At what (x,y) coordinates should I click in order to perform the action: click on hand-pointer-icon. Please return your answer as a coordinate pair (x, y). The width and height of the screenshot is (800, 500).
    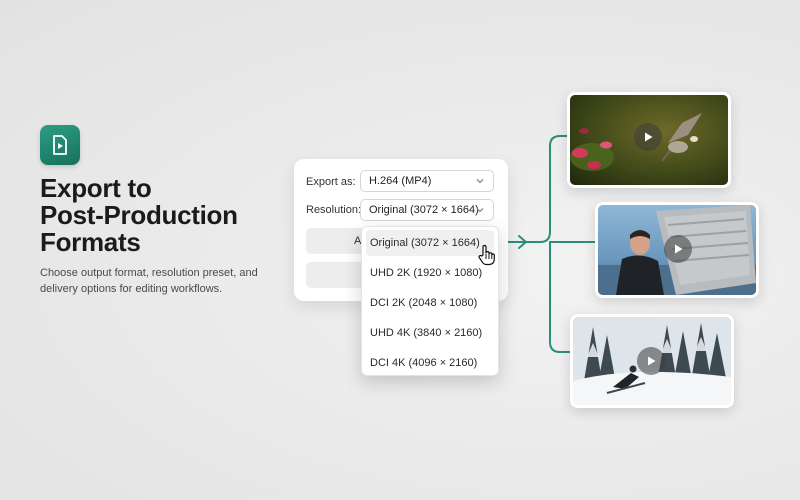
    Looking at the image, I should click on (486, 255).